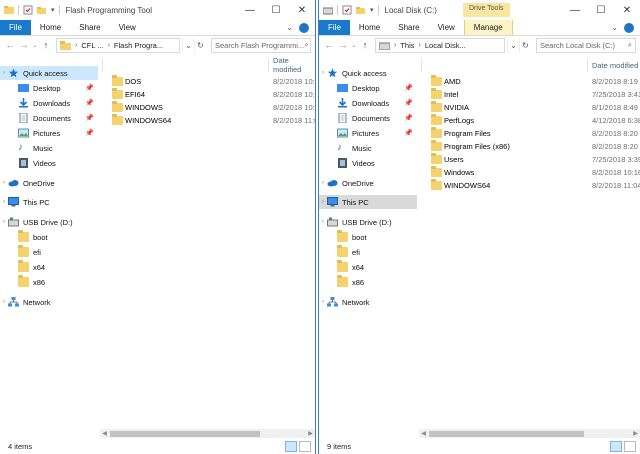 The height and width of the screenshot is (454, 640). What do you see at coordinates (368, 118) in the screenshot?
I see `nav-item-documents: Documents 📌` at bounding box center [368, 118].